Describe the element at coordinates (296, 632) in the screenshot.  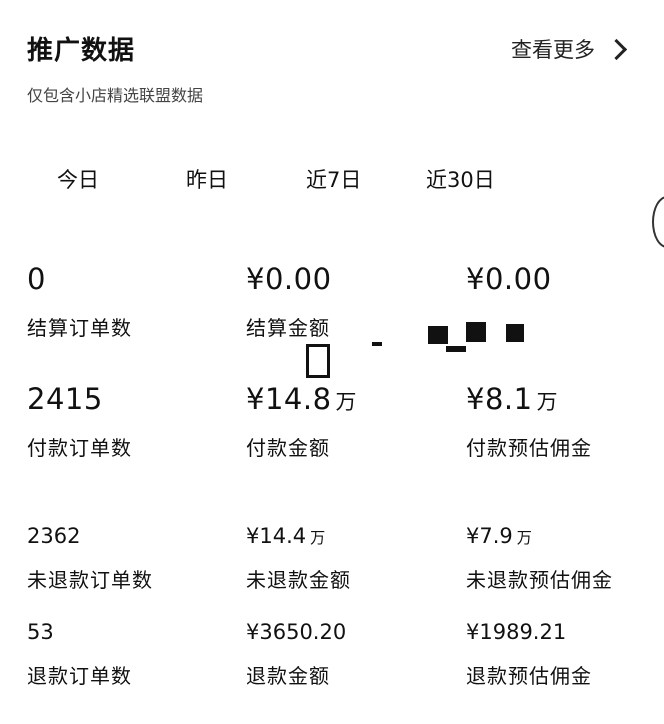
I see `refund-amount-value: ¥3650.20` at that location.